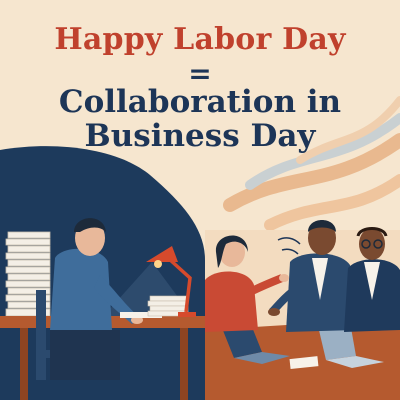 The height and width of the screenshot is (400, 400). Describe the element at coordinates (200, 39) in the screenshot. I see `title-line-1: Happy Labor Day` at that location.